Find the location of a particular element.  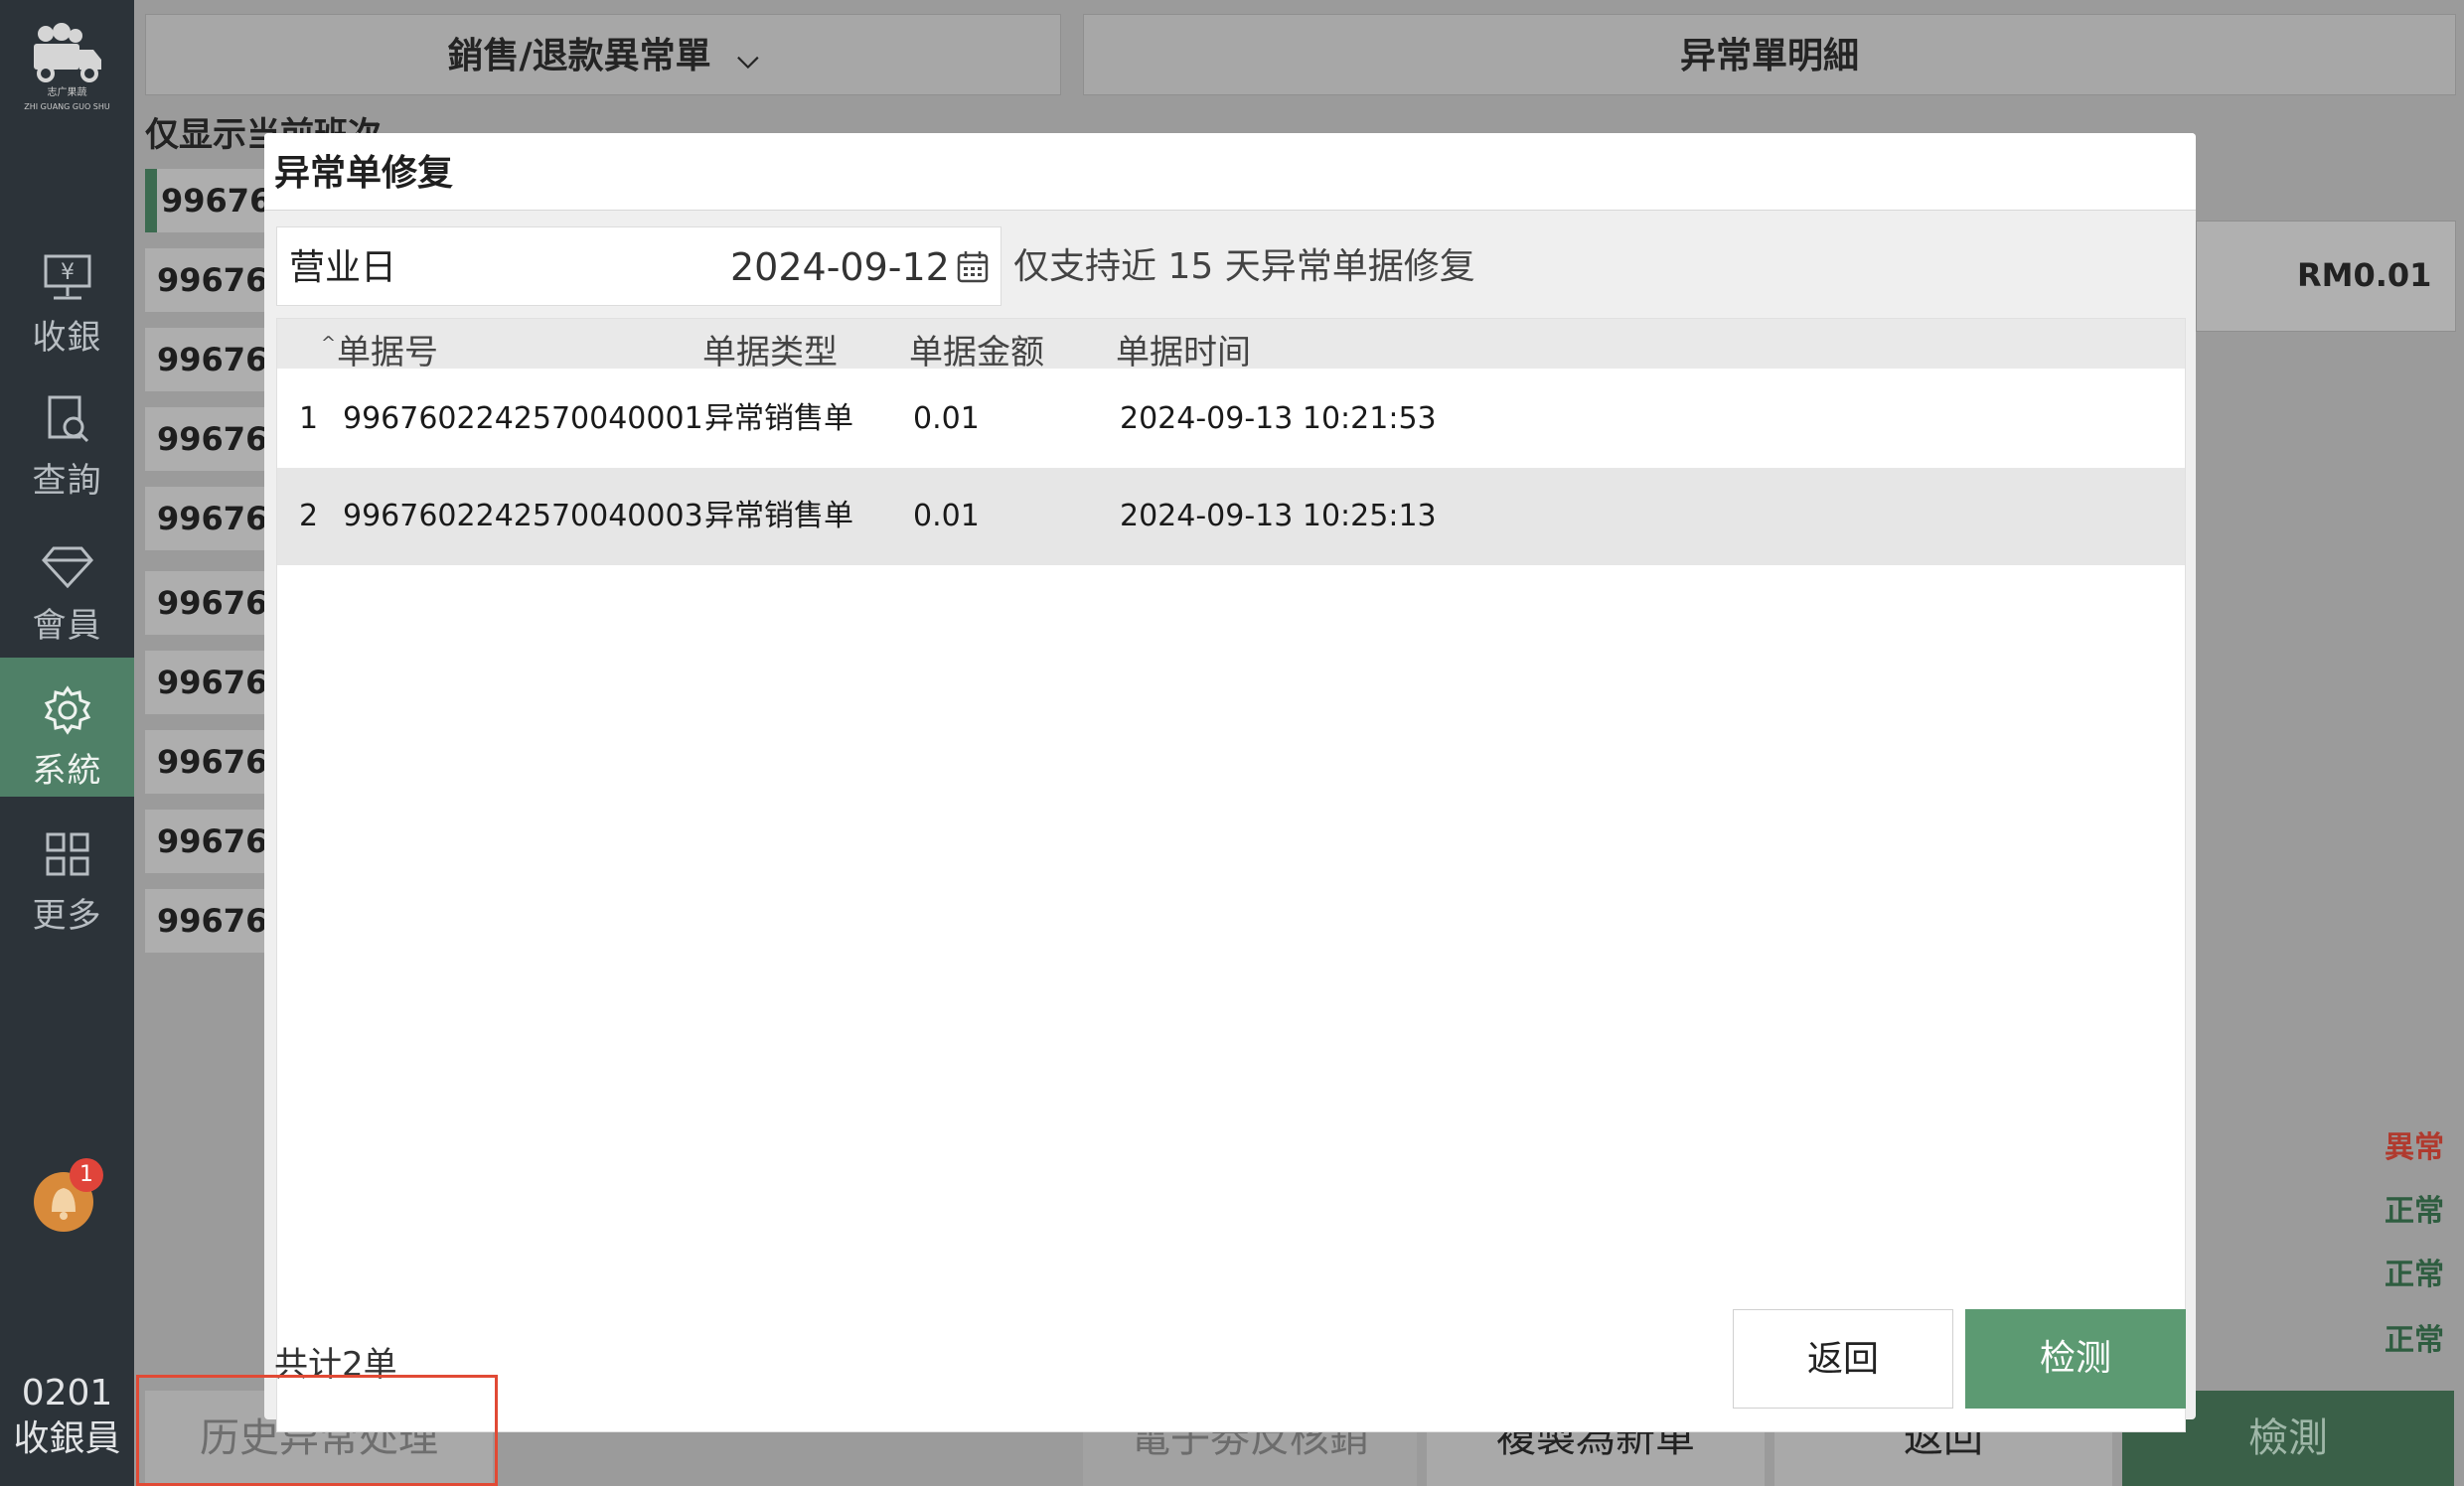

business-date-picker: 营业日 2024-09-12 is located at coordinates (638, 266).